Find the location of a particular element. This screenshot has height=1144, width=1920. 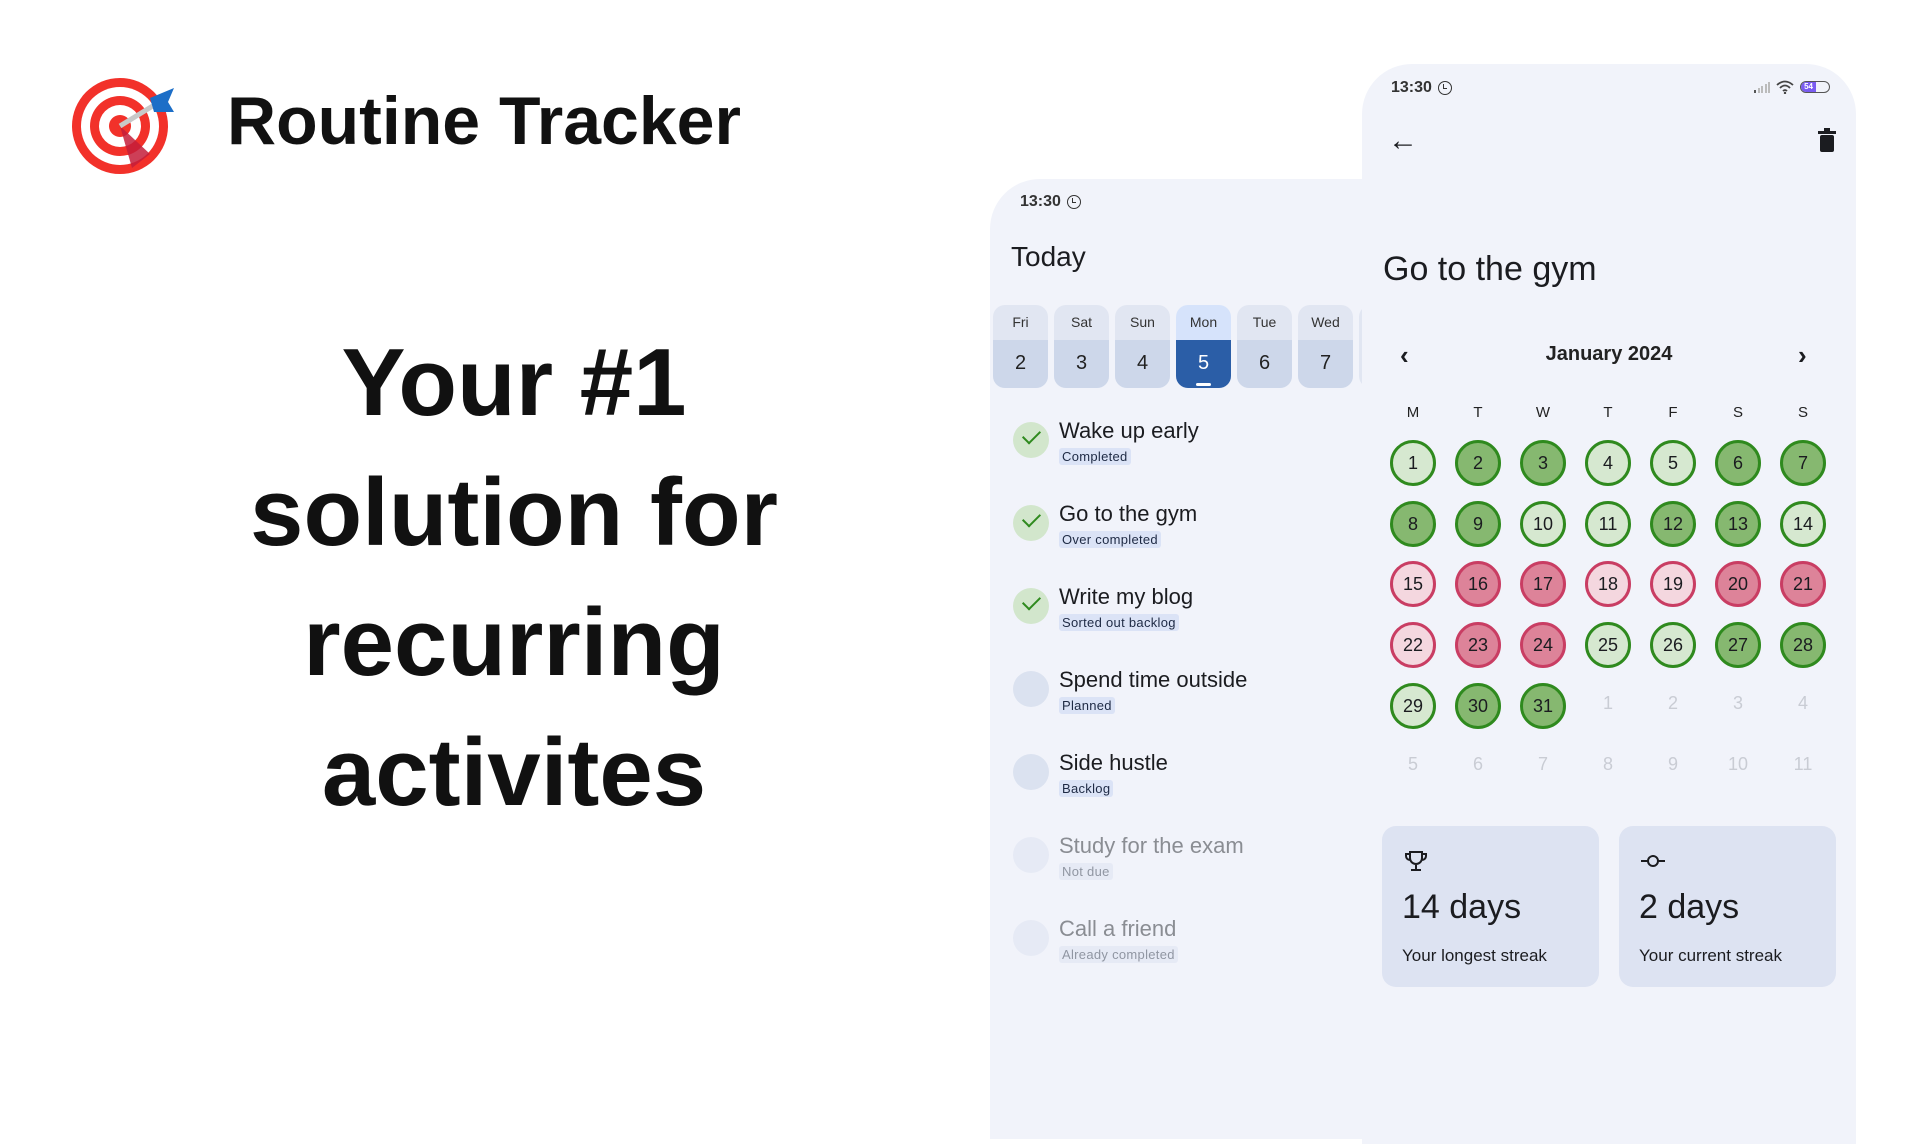

calendar-day: 31 is located at coordinates (1543, 705).